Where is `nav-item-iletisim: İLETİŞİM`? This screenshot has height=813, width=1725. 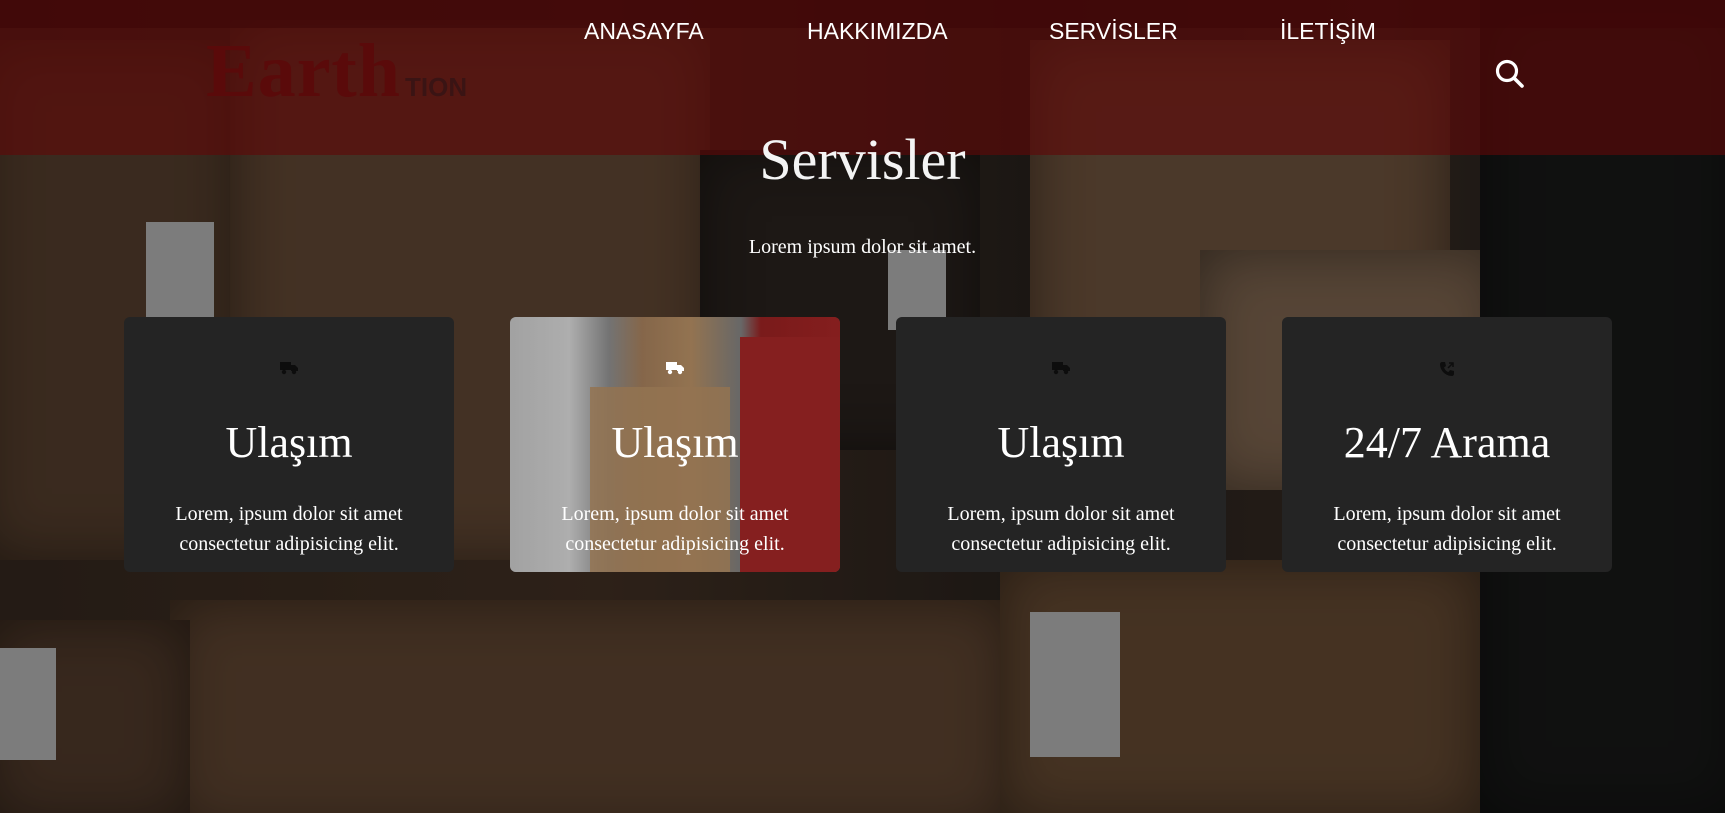 nav-item-iletisim: İLETİŞİM is located at coordinates (1328, 31).